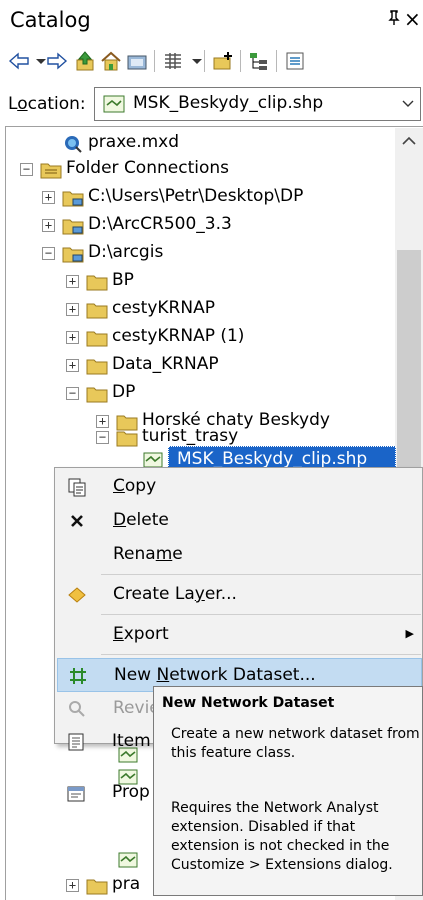 The image size is (423, 900). I want to click on copy-icon, so click(77, 487).